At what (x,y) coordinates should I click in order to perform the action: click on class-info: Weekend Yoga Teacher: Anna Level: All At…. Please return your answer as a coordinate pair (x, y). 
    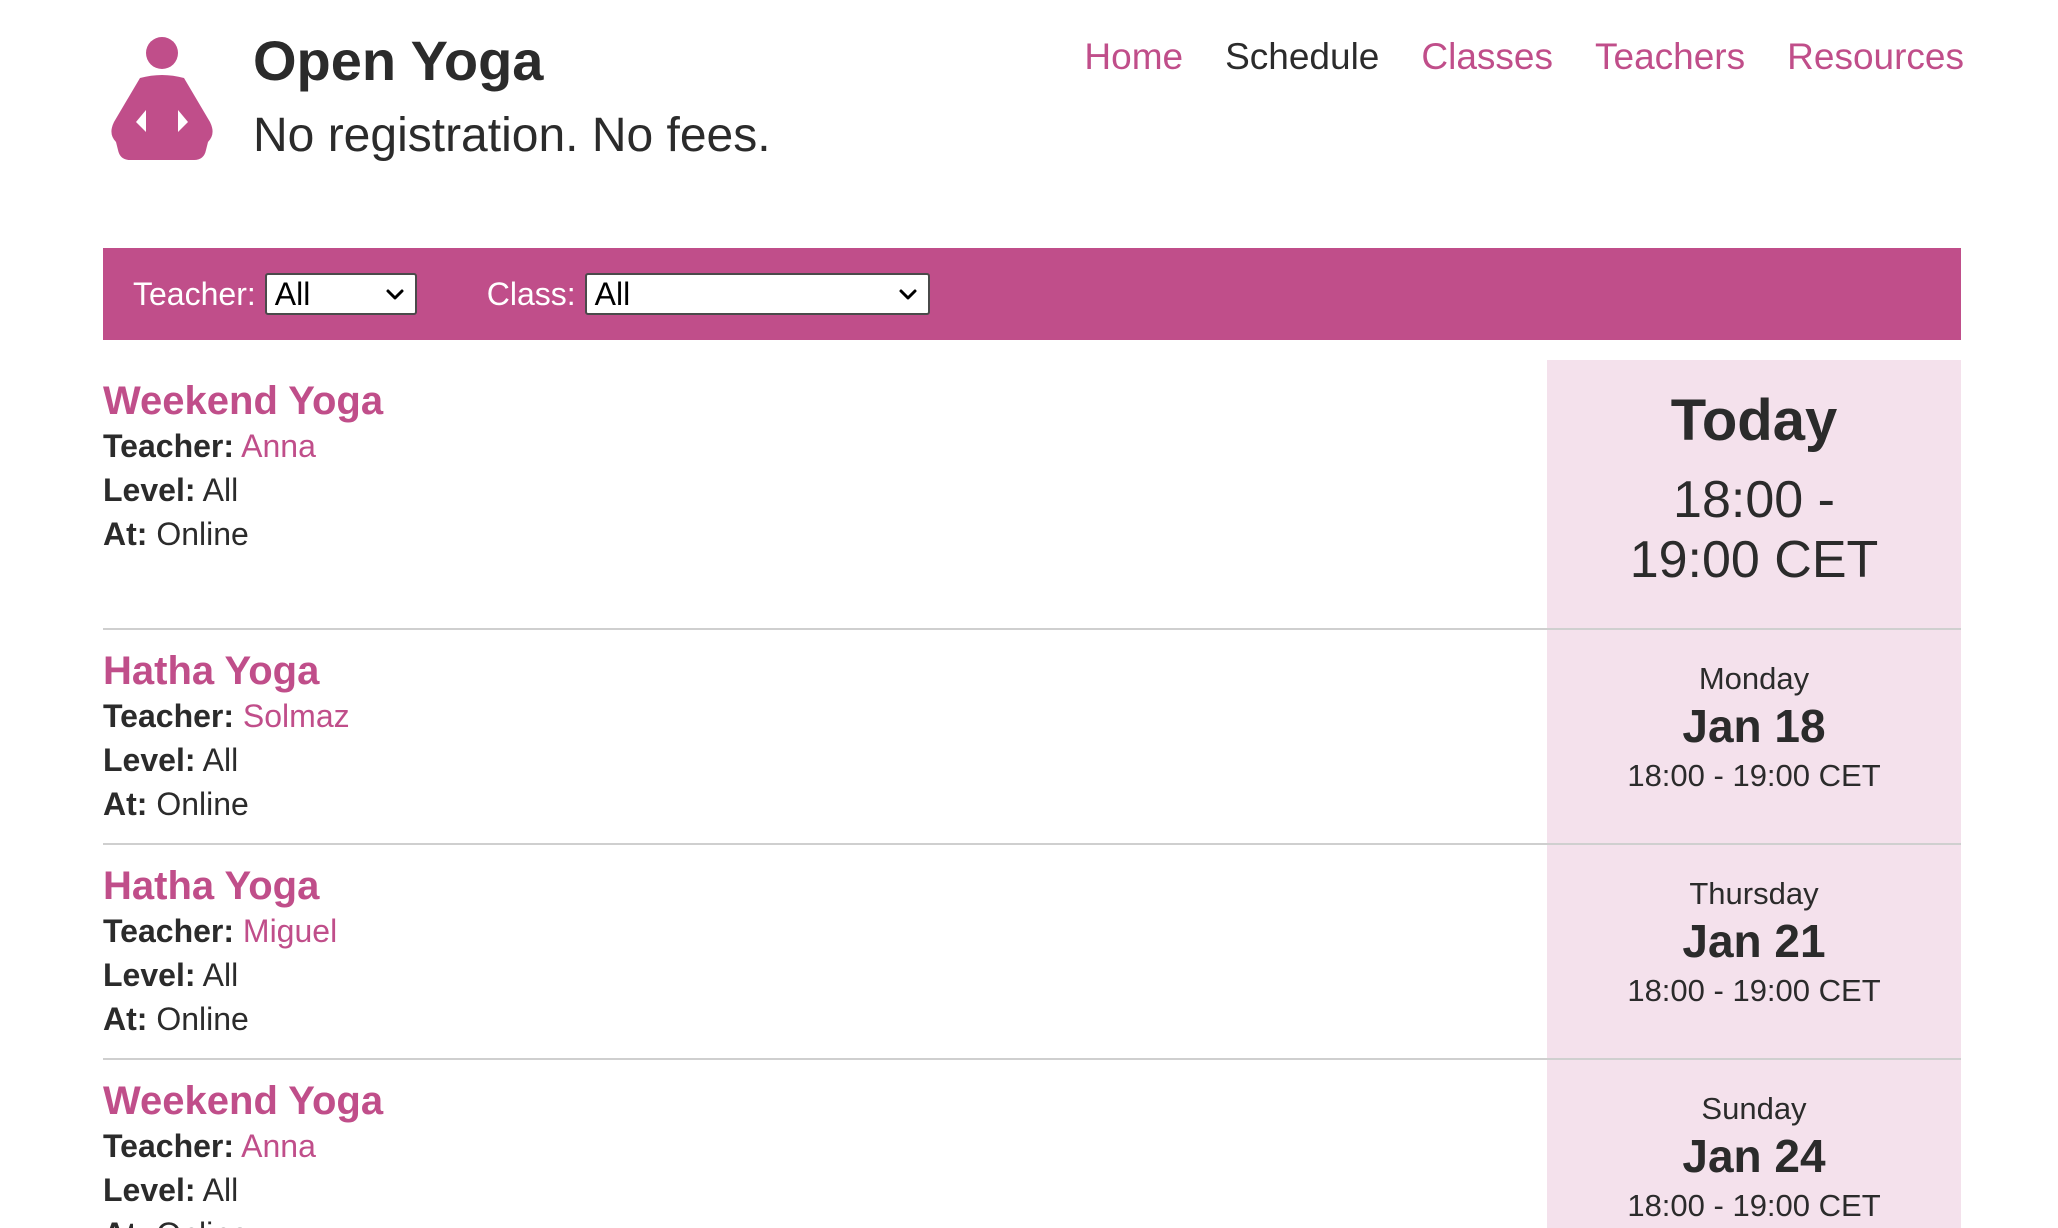
    Looking at the image, I should click on (825, 1144).